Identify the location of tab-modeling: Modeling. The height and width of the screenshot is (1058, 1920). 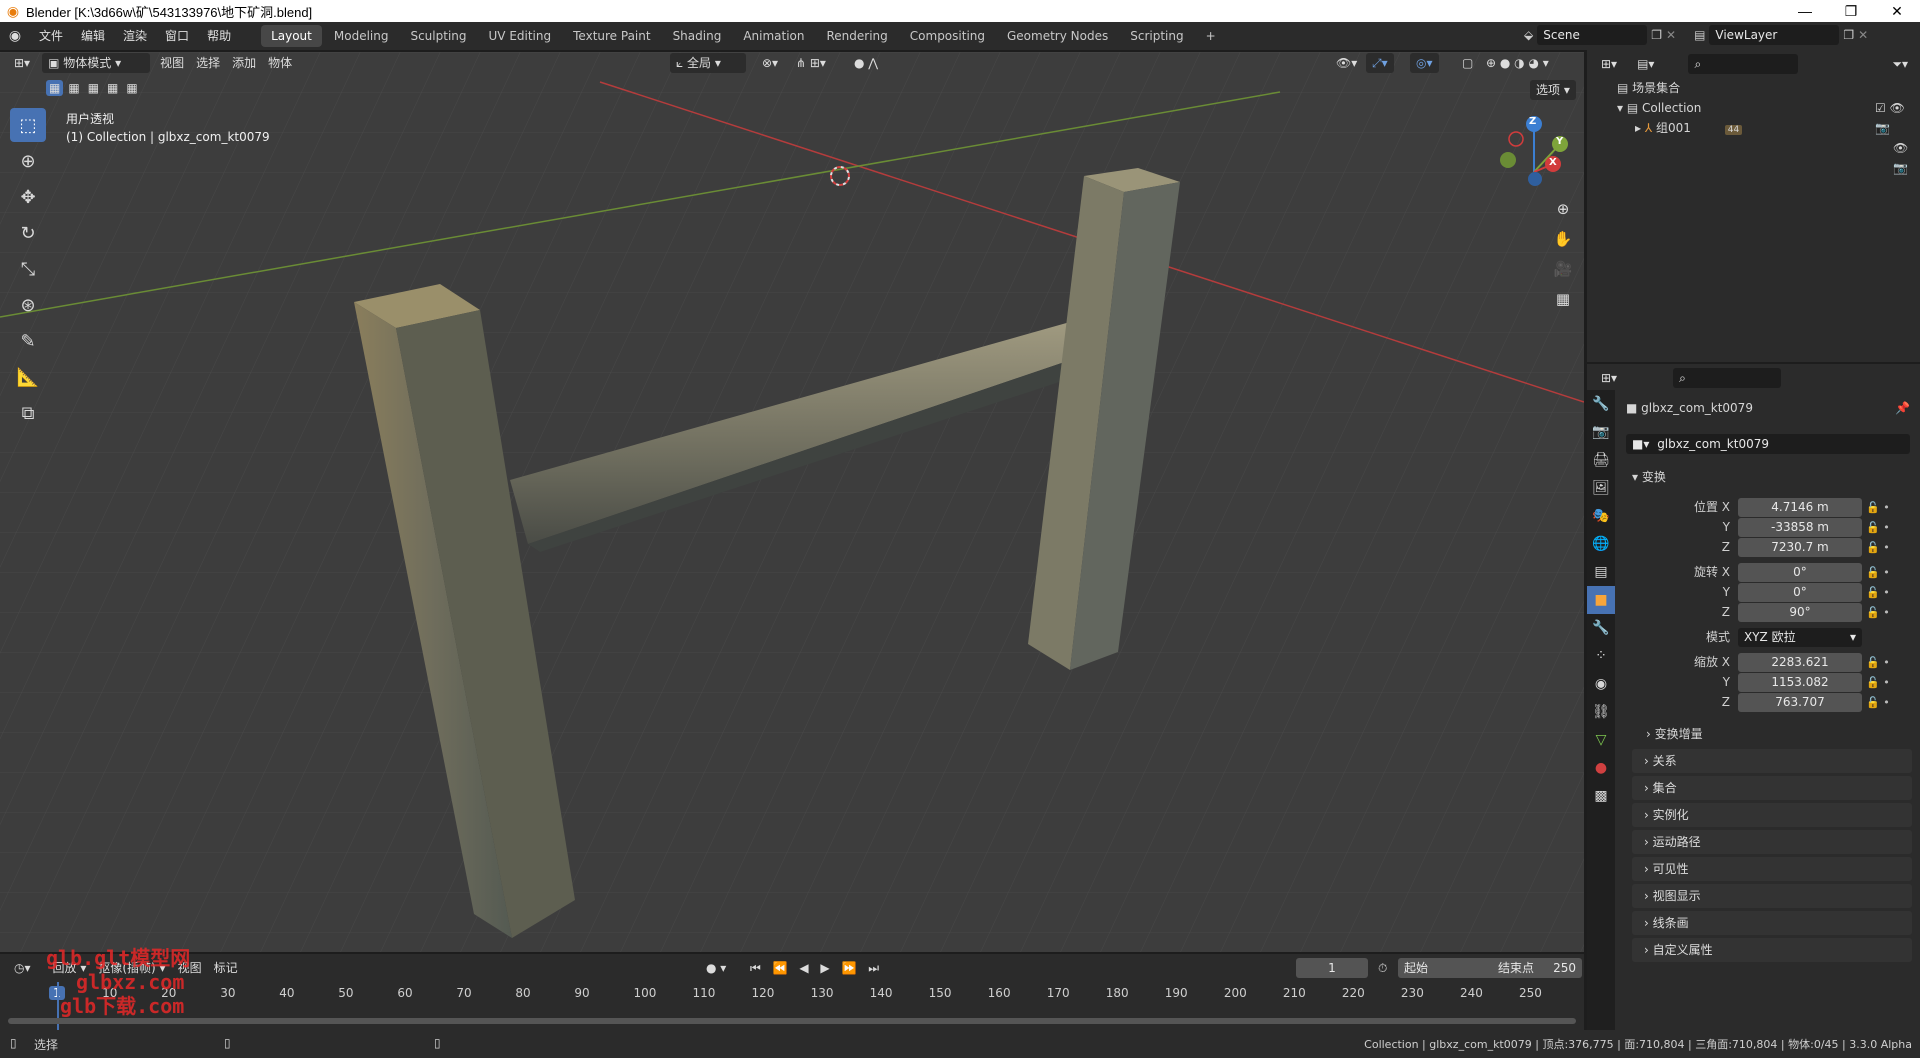
(361, 36).